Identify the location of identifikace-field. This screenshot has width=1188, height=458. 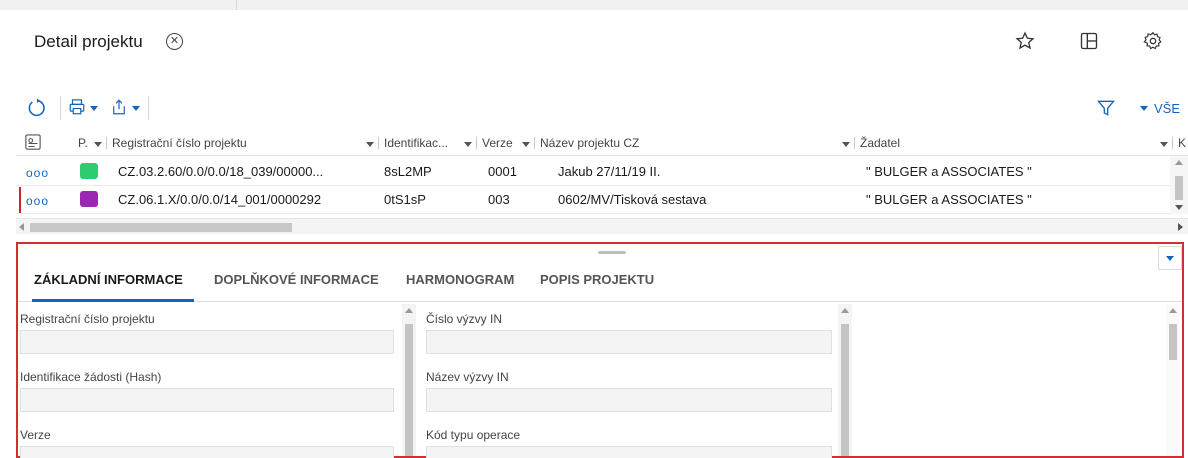
(207, 400).